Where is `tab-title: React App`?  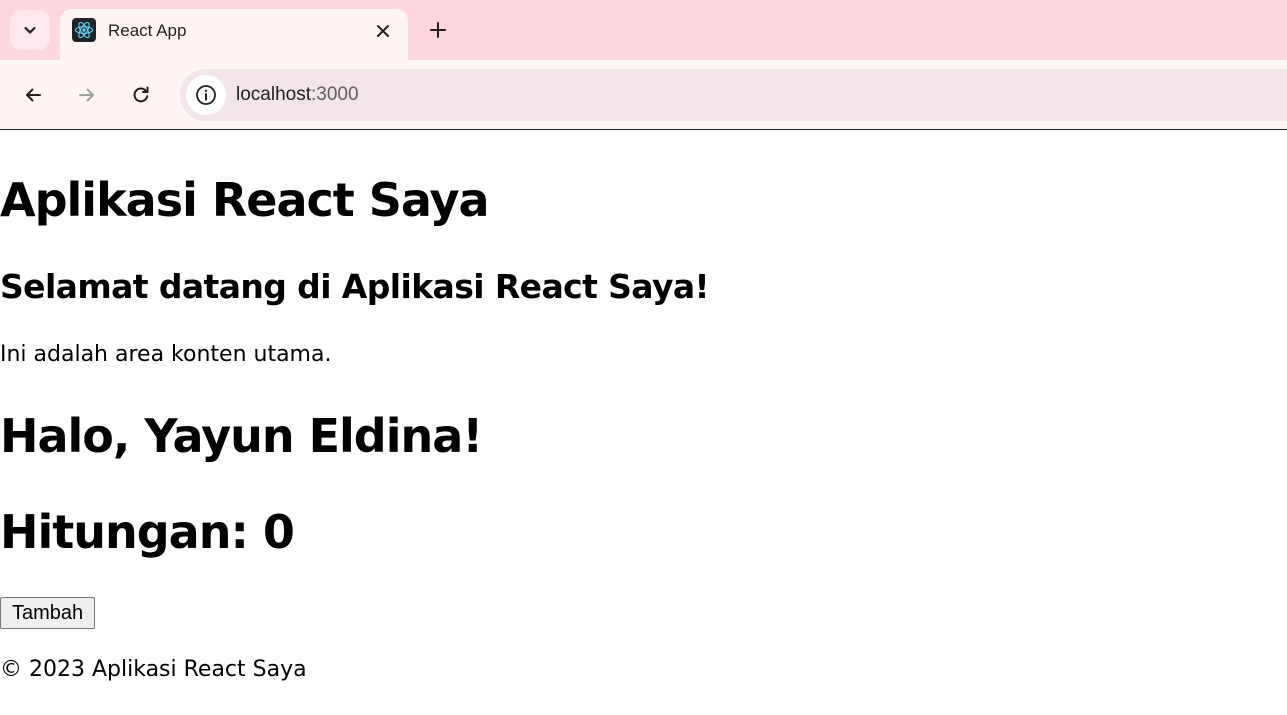 tab-title: React App is located at coordinates (147, 30).